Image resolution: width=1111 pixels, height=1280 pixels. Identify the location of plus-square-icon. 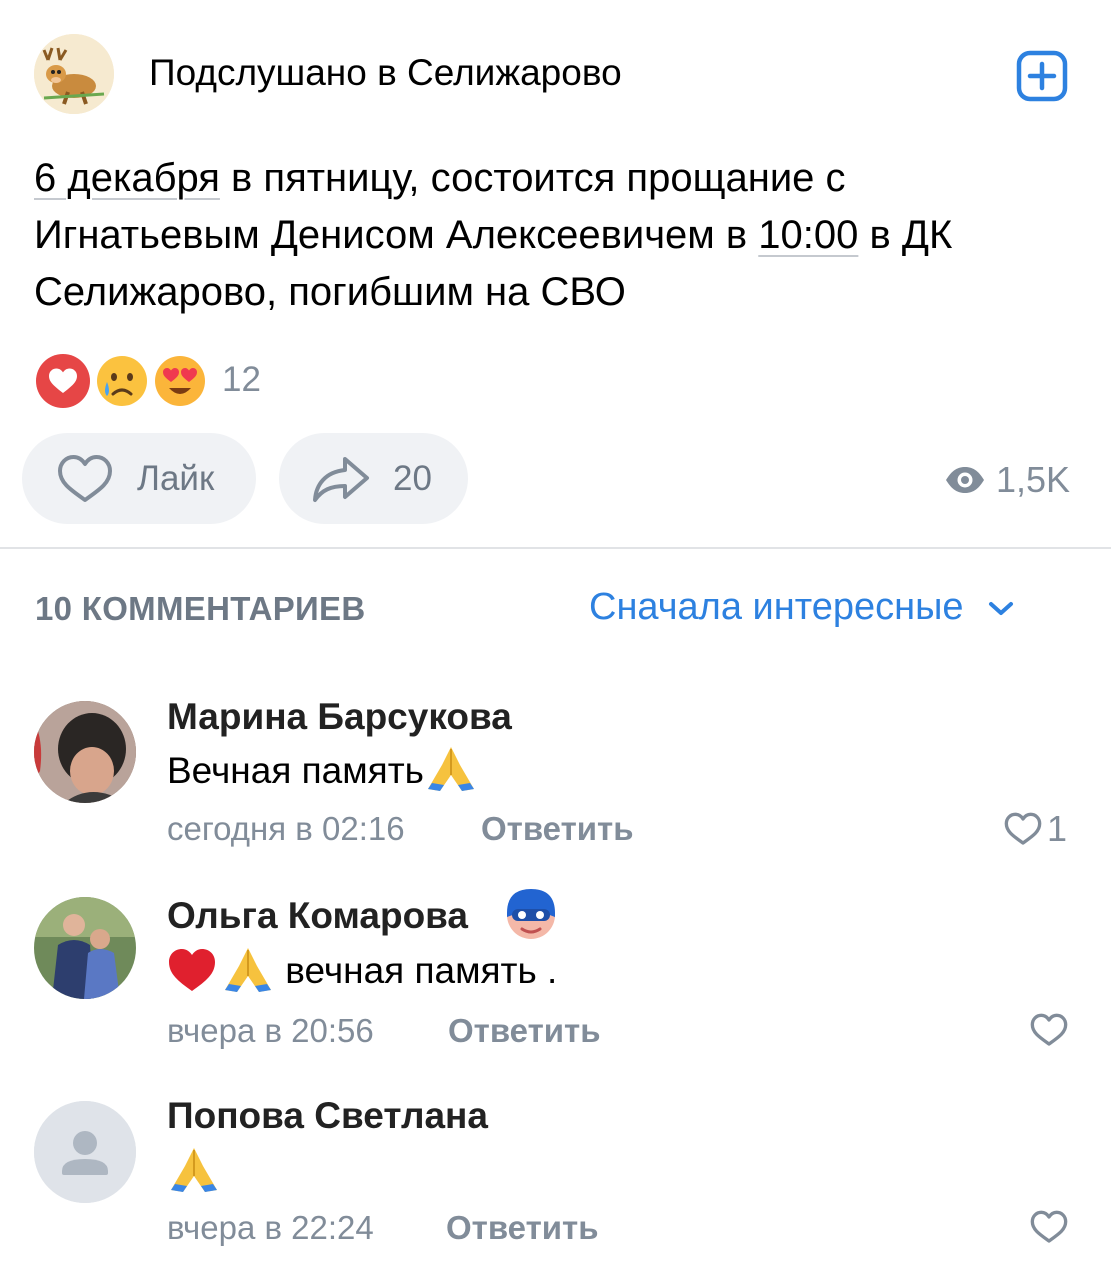
(1042, 76).